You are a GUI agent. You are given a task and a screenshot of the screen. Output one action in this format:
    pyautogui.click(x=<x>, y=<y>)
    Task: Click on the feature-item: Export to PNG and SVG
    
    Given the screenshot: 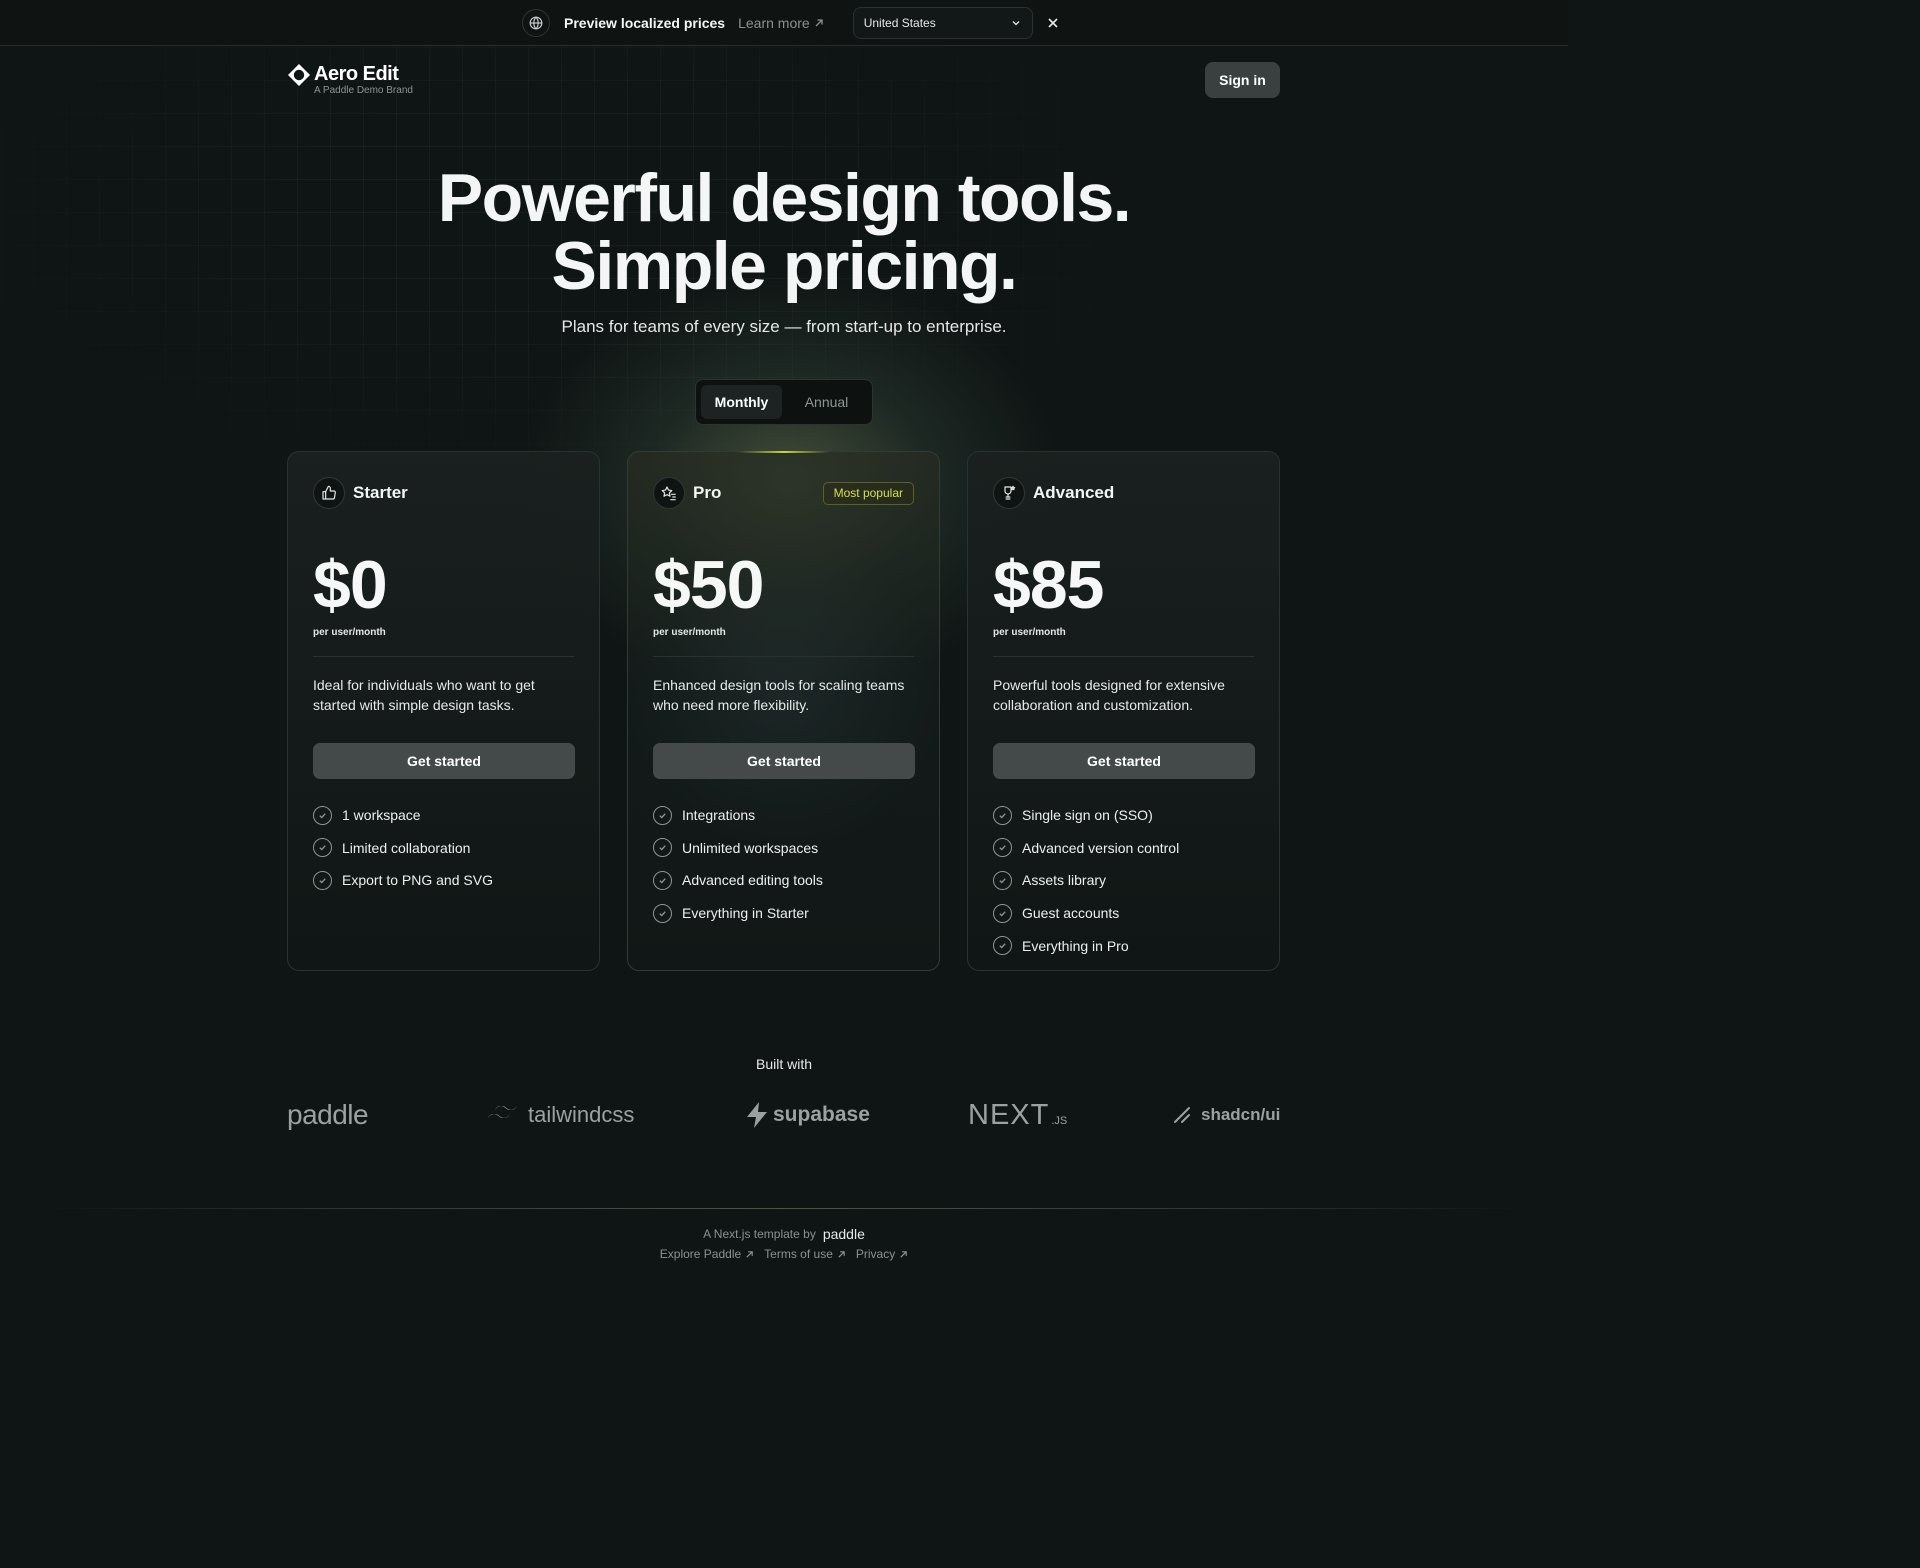 What is the action you would take?
    pyautogui.click(x=443, y=880)
    